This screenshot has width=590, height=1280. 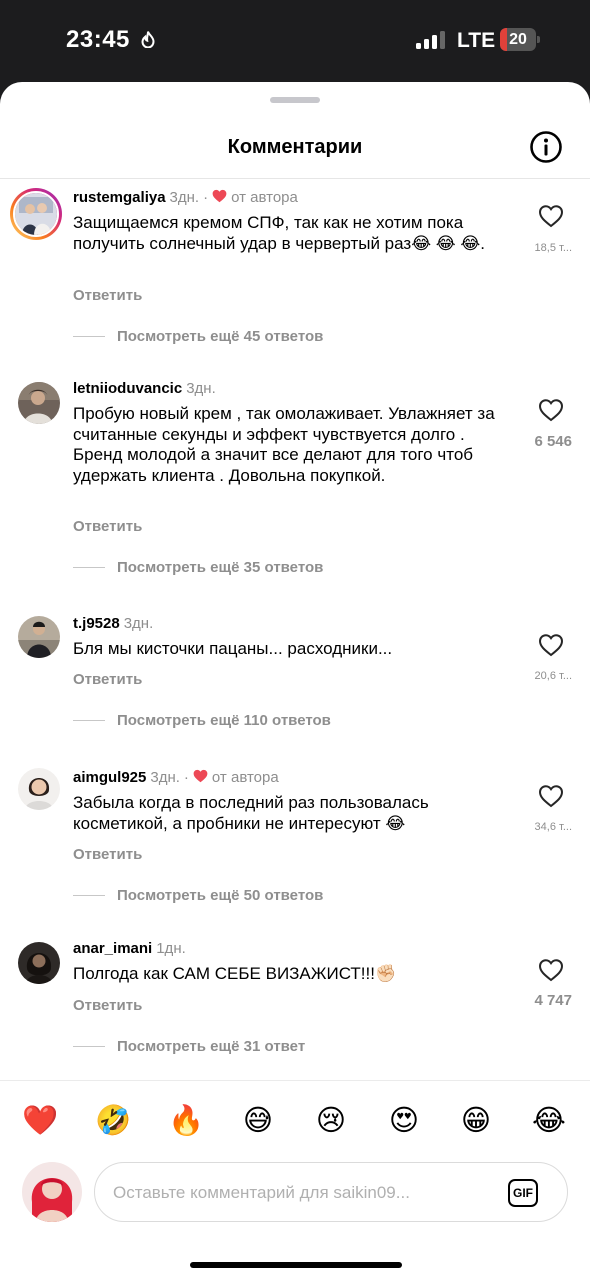 I want to click on home-indicator, so click(x=296, y=1265).